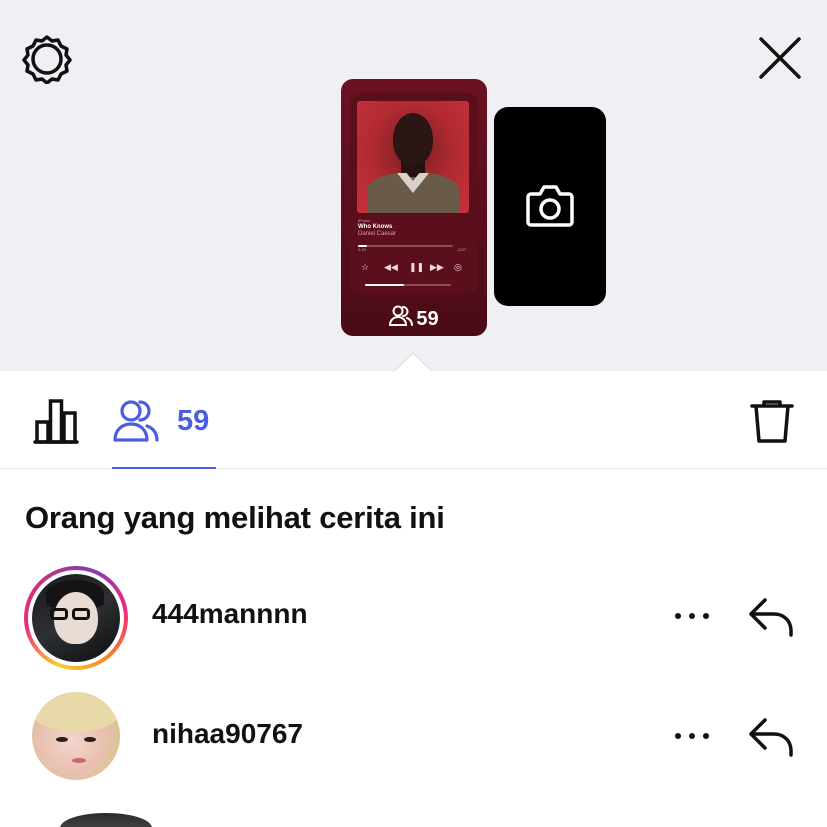 The height and width of the screenshot is (827, 827). I want to click on star-icon: ☆, so click(365, 267).